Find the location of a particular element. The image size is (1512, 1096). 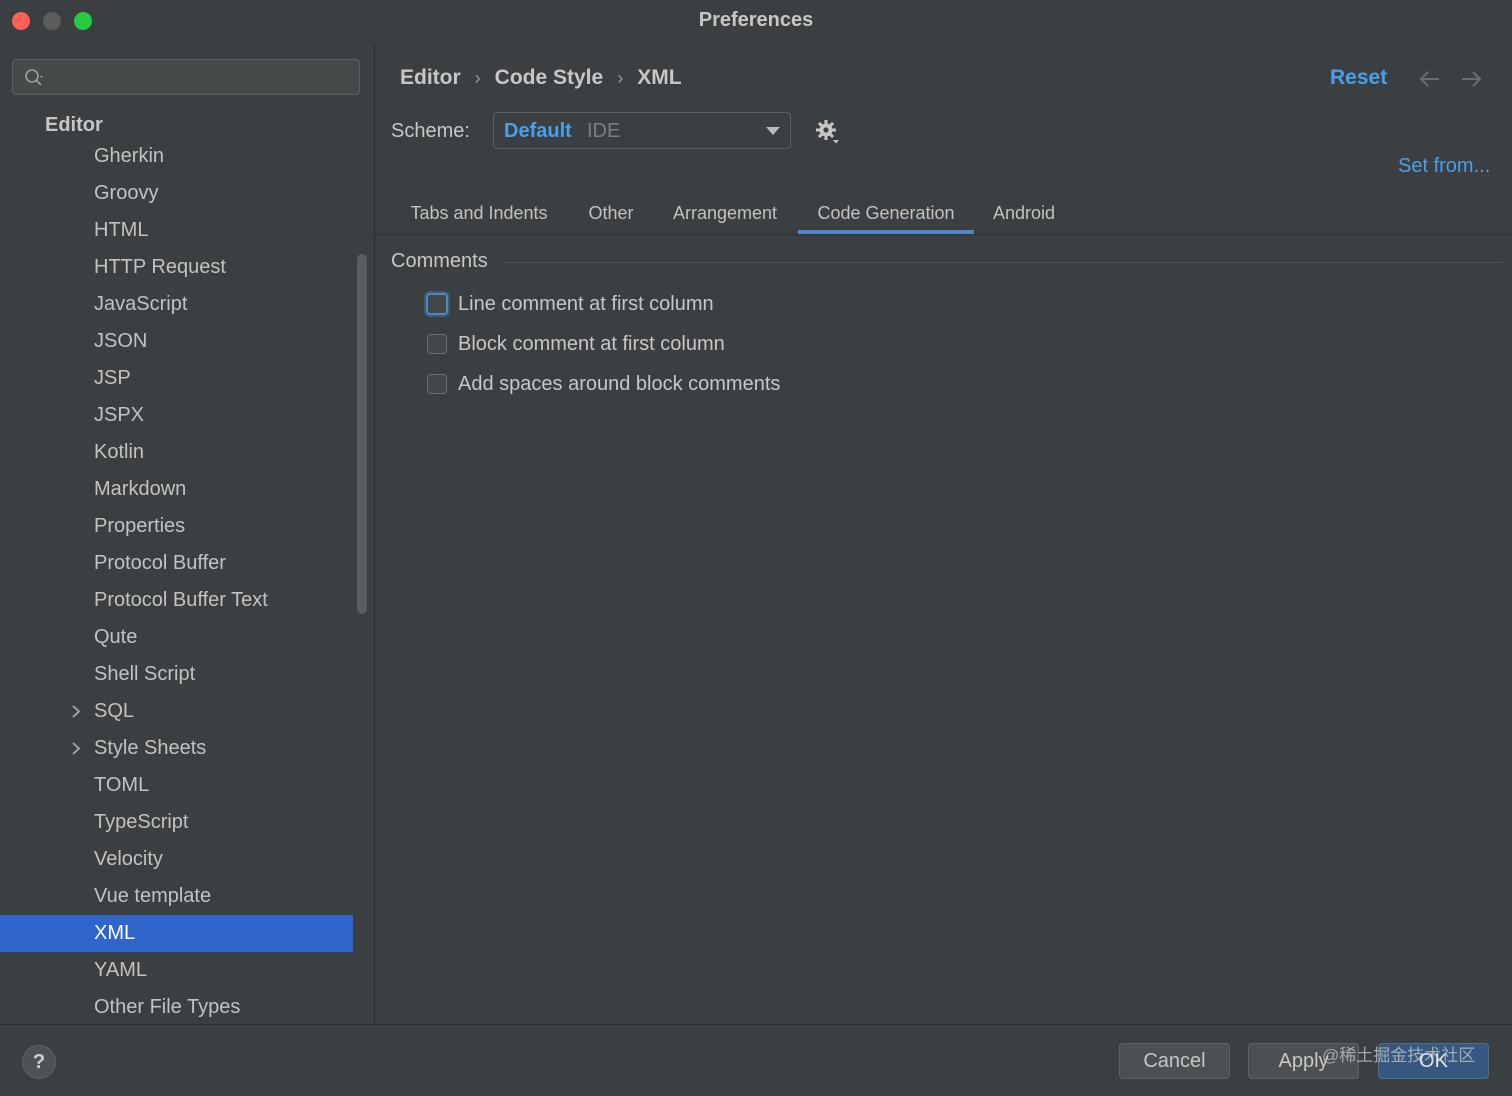

sidebar-item-label: Vue template is located at coordinates (153, 896).